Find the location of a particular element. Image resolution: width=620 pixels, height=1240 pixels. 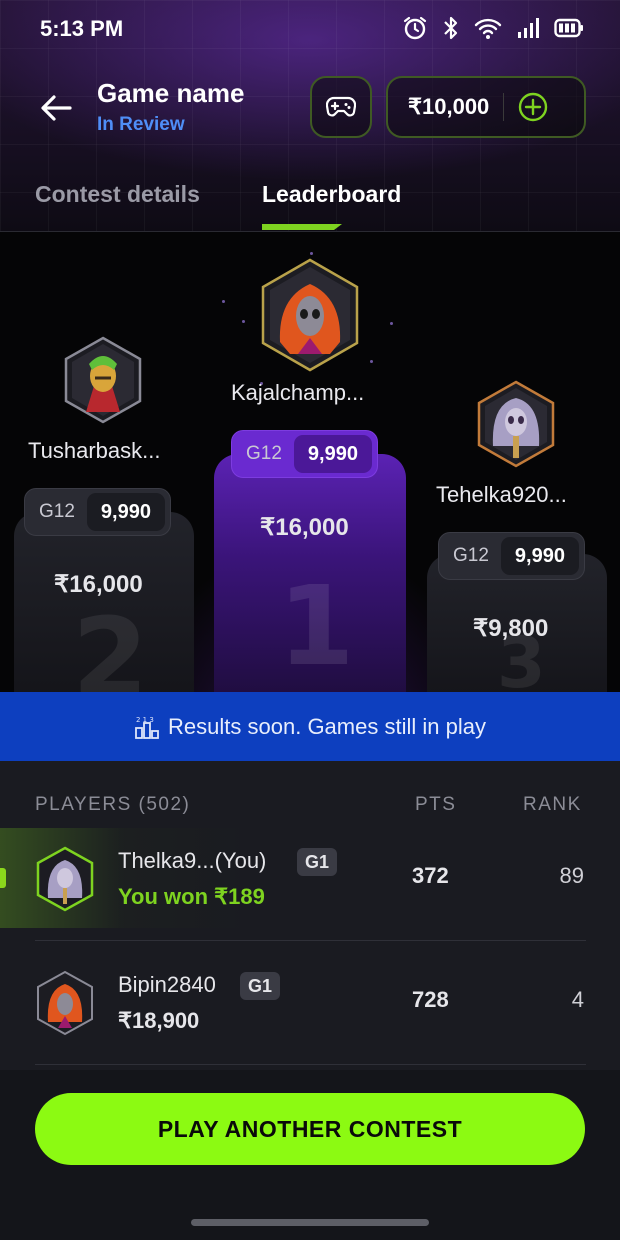

svg-text: 2 1 3 is located at coordinates (145, 720).